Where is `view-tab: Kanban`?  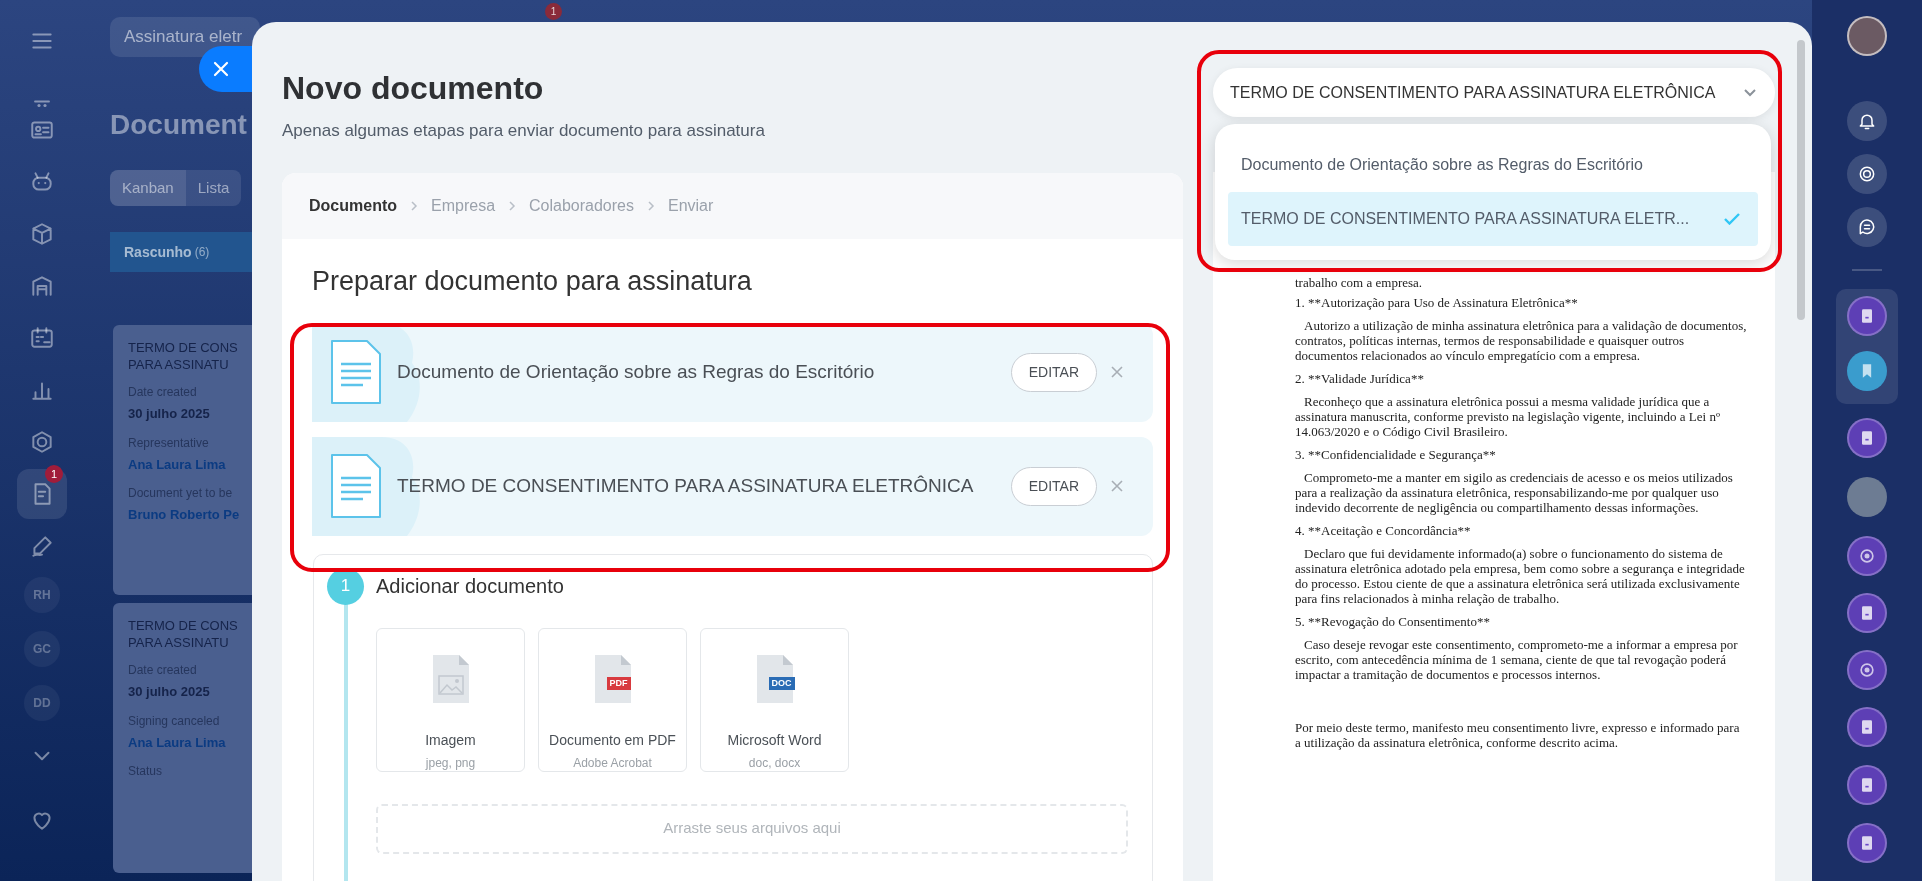 view-tab: Kanban is located at coordinates (148, 188).